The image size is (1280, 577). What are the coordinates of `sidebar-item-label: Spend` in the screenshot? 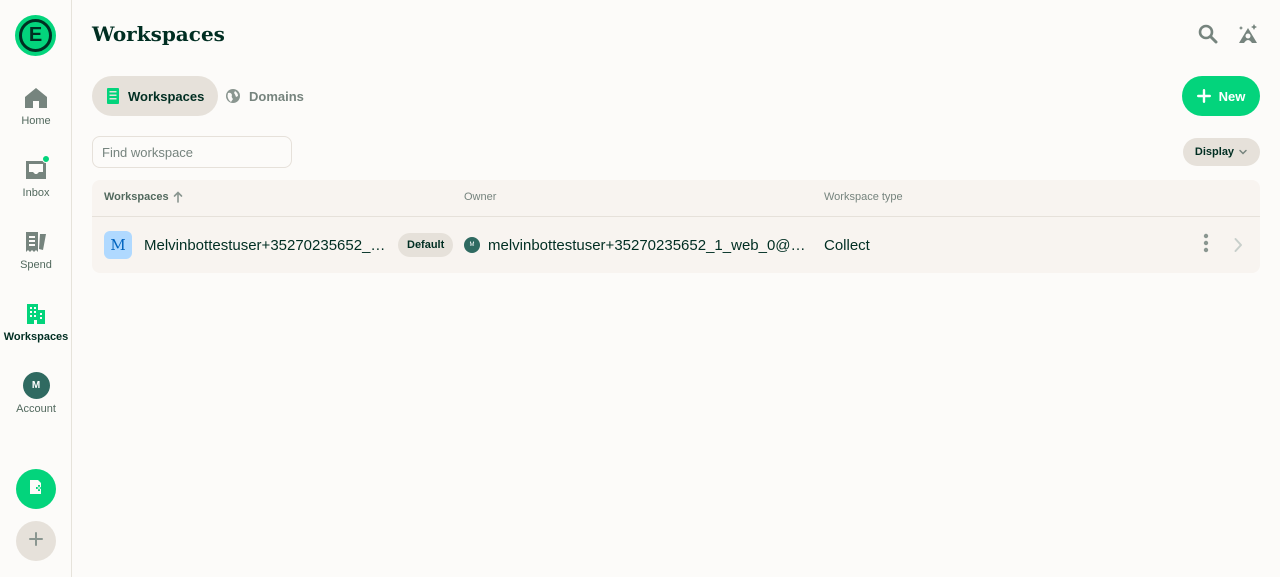 It's located at (36, 265).